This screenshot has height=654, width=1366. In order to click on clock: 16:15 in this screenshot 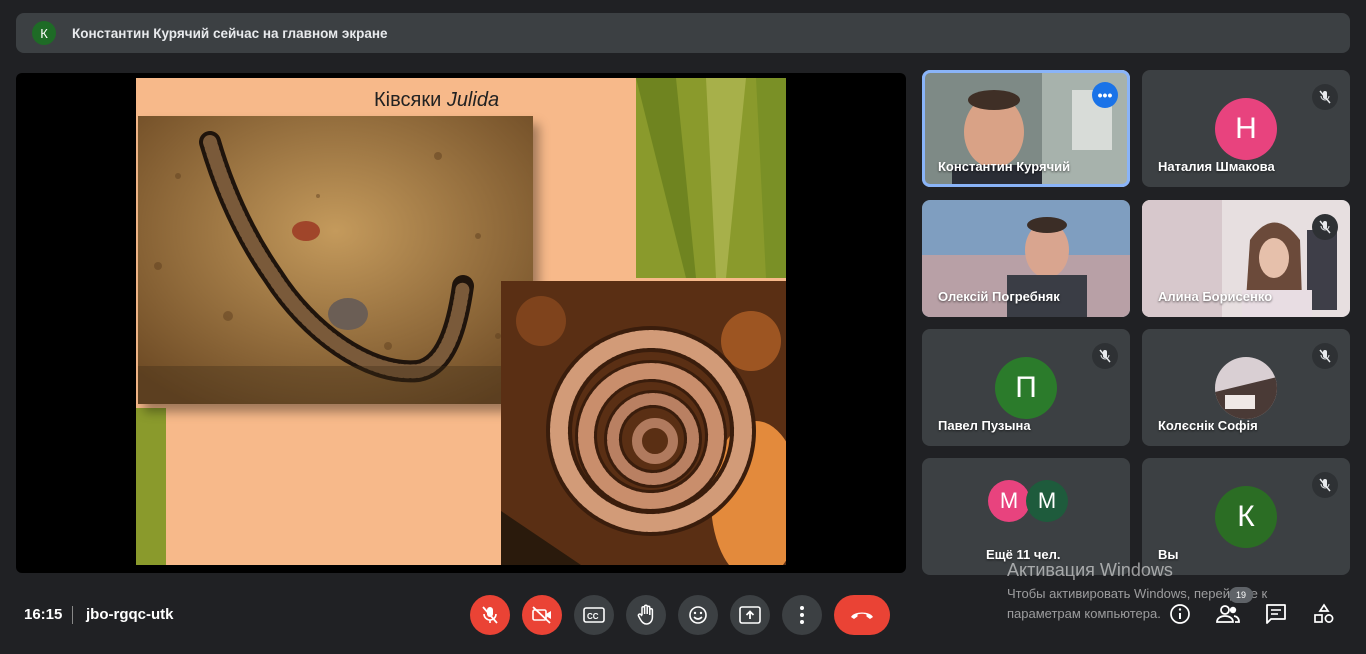, I will do `click(43, 614)`.